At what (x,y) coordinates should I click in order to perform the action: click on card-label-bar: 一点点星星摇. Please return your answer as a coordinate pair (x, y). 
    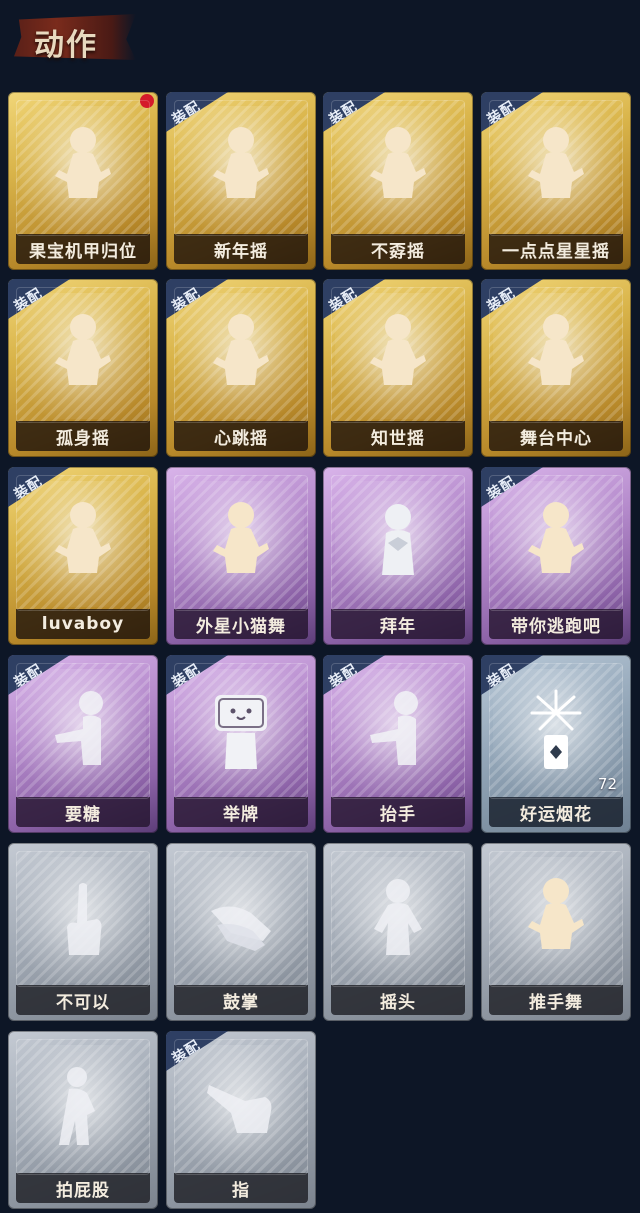
    Looking at the image, I should click on (556, 249).